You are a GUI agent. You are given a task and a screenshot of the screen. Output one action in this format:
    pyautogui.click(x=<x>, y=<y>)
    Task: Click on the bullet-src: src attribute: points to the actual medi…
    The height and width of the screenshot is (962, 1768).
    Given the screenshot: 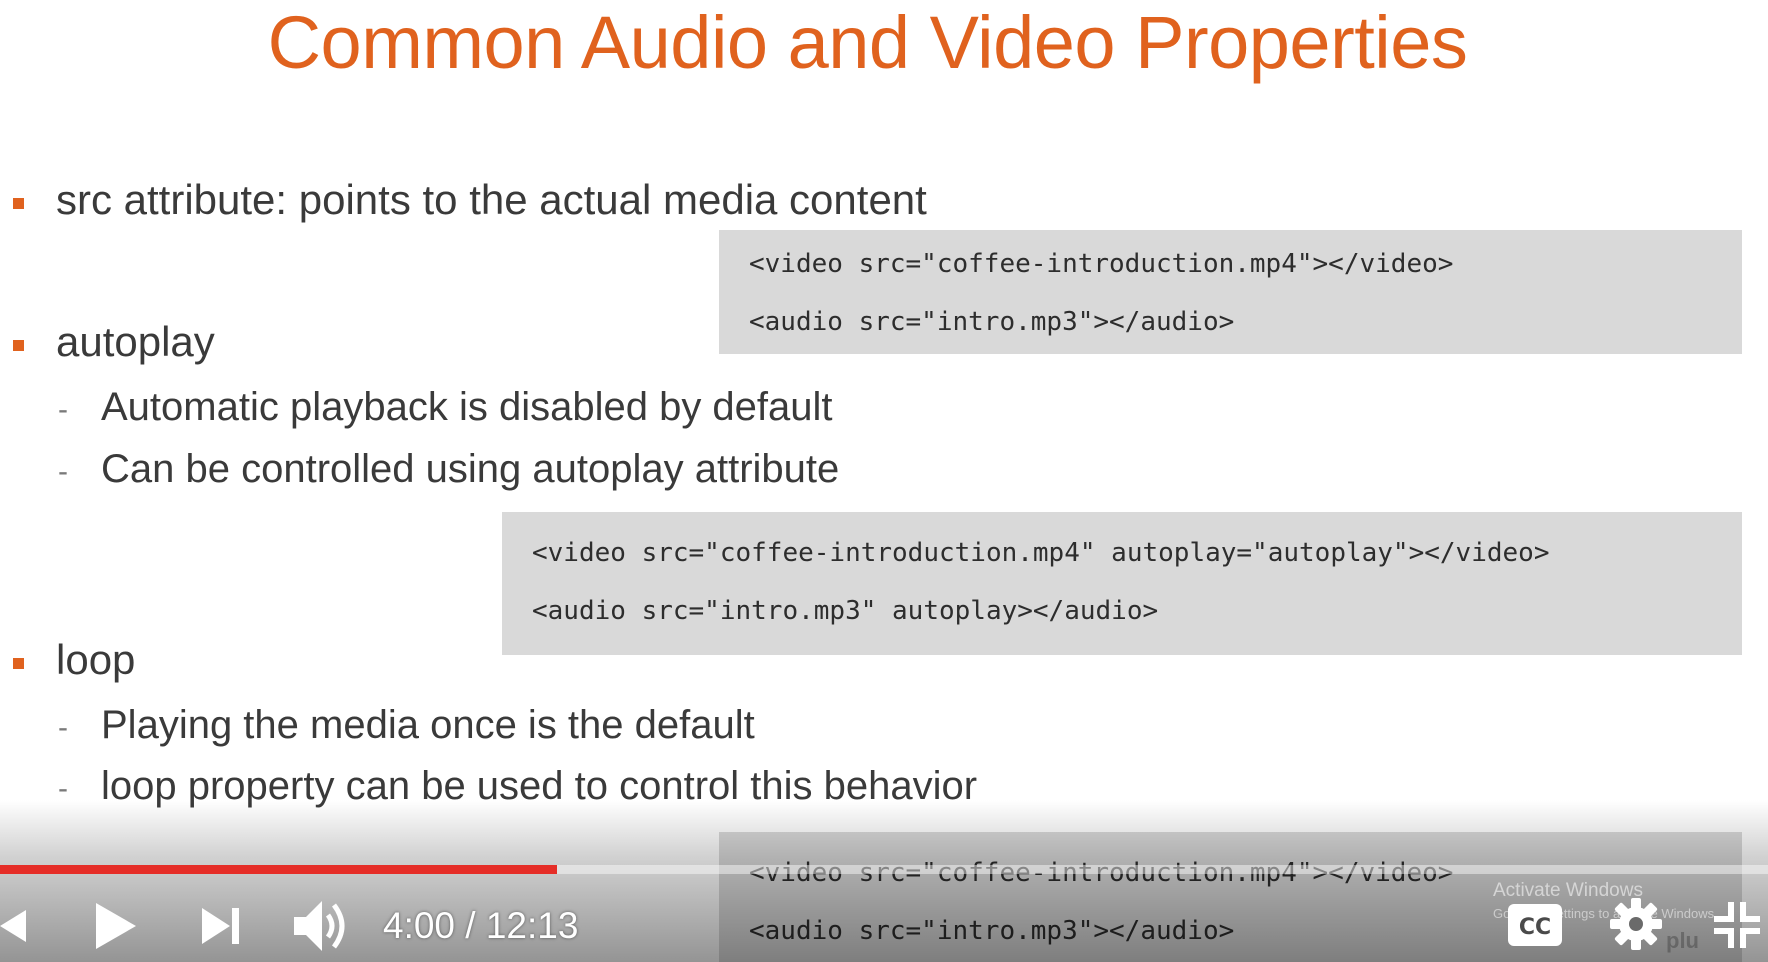 What is the action you would take?
    pyautogui.click(x=491, y=199)
    